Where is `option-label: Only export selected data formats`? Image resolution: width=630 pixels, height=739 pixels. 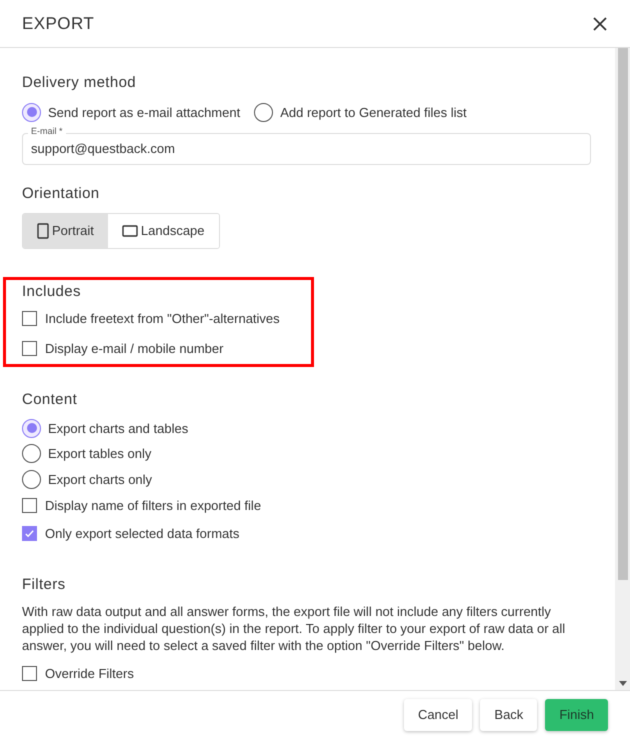
option-label: Only export selected data formats is located at coordinates (142, 533).